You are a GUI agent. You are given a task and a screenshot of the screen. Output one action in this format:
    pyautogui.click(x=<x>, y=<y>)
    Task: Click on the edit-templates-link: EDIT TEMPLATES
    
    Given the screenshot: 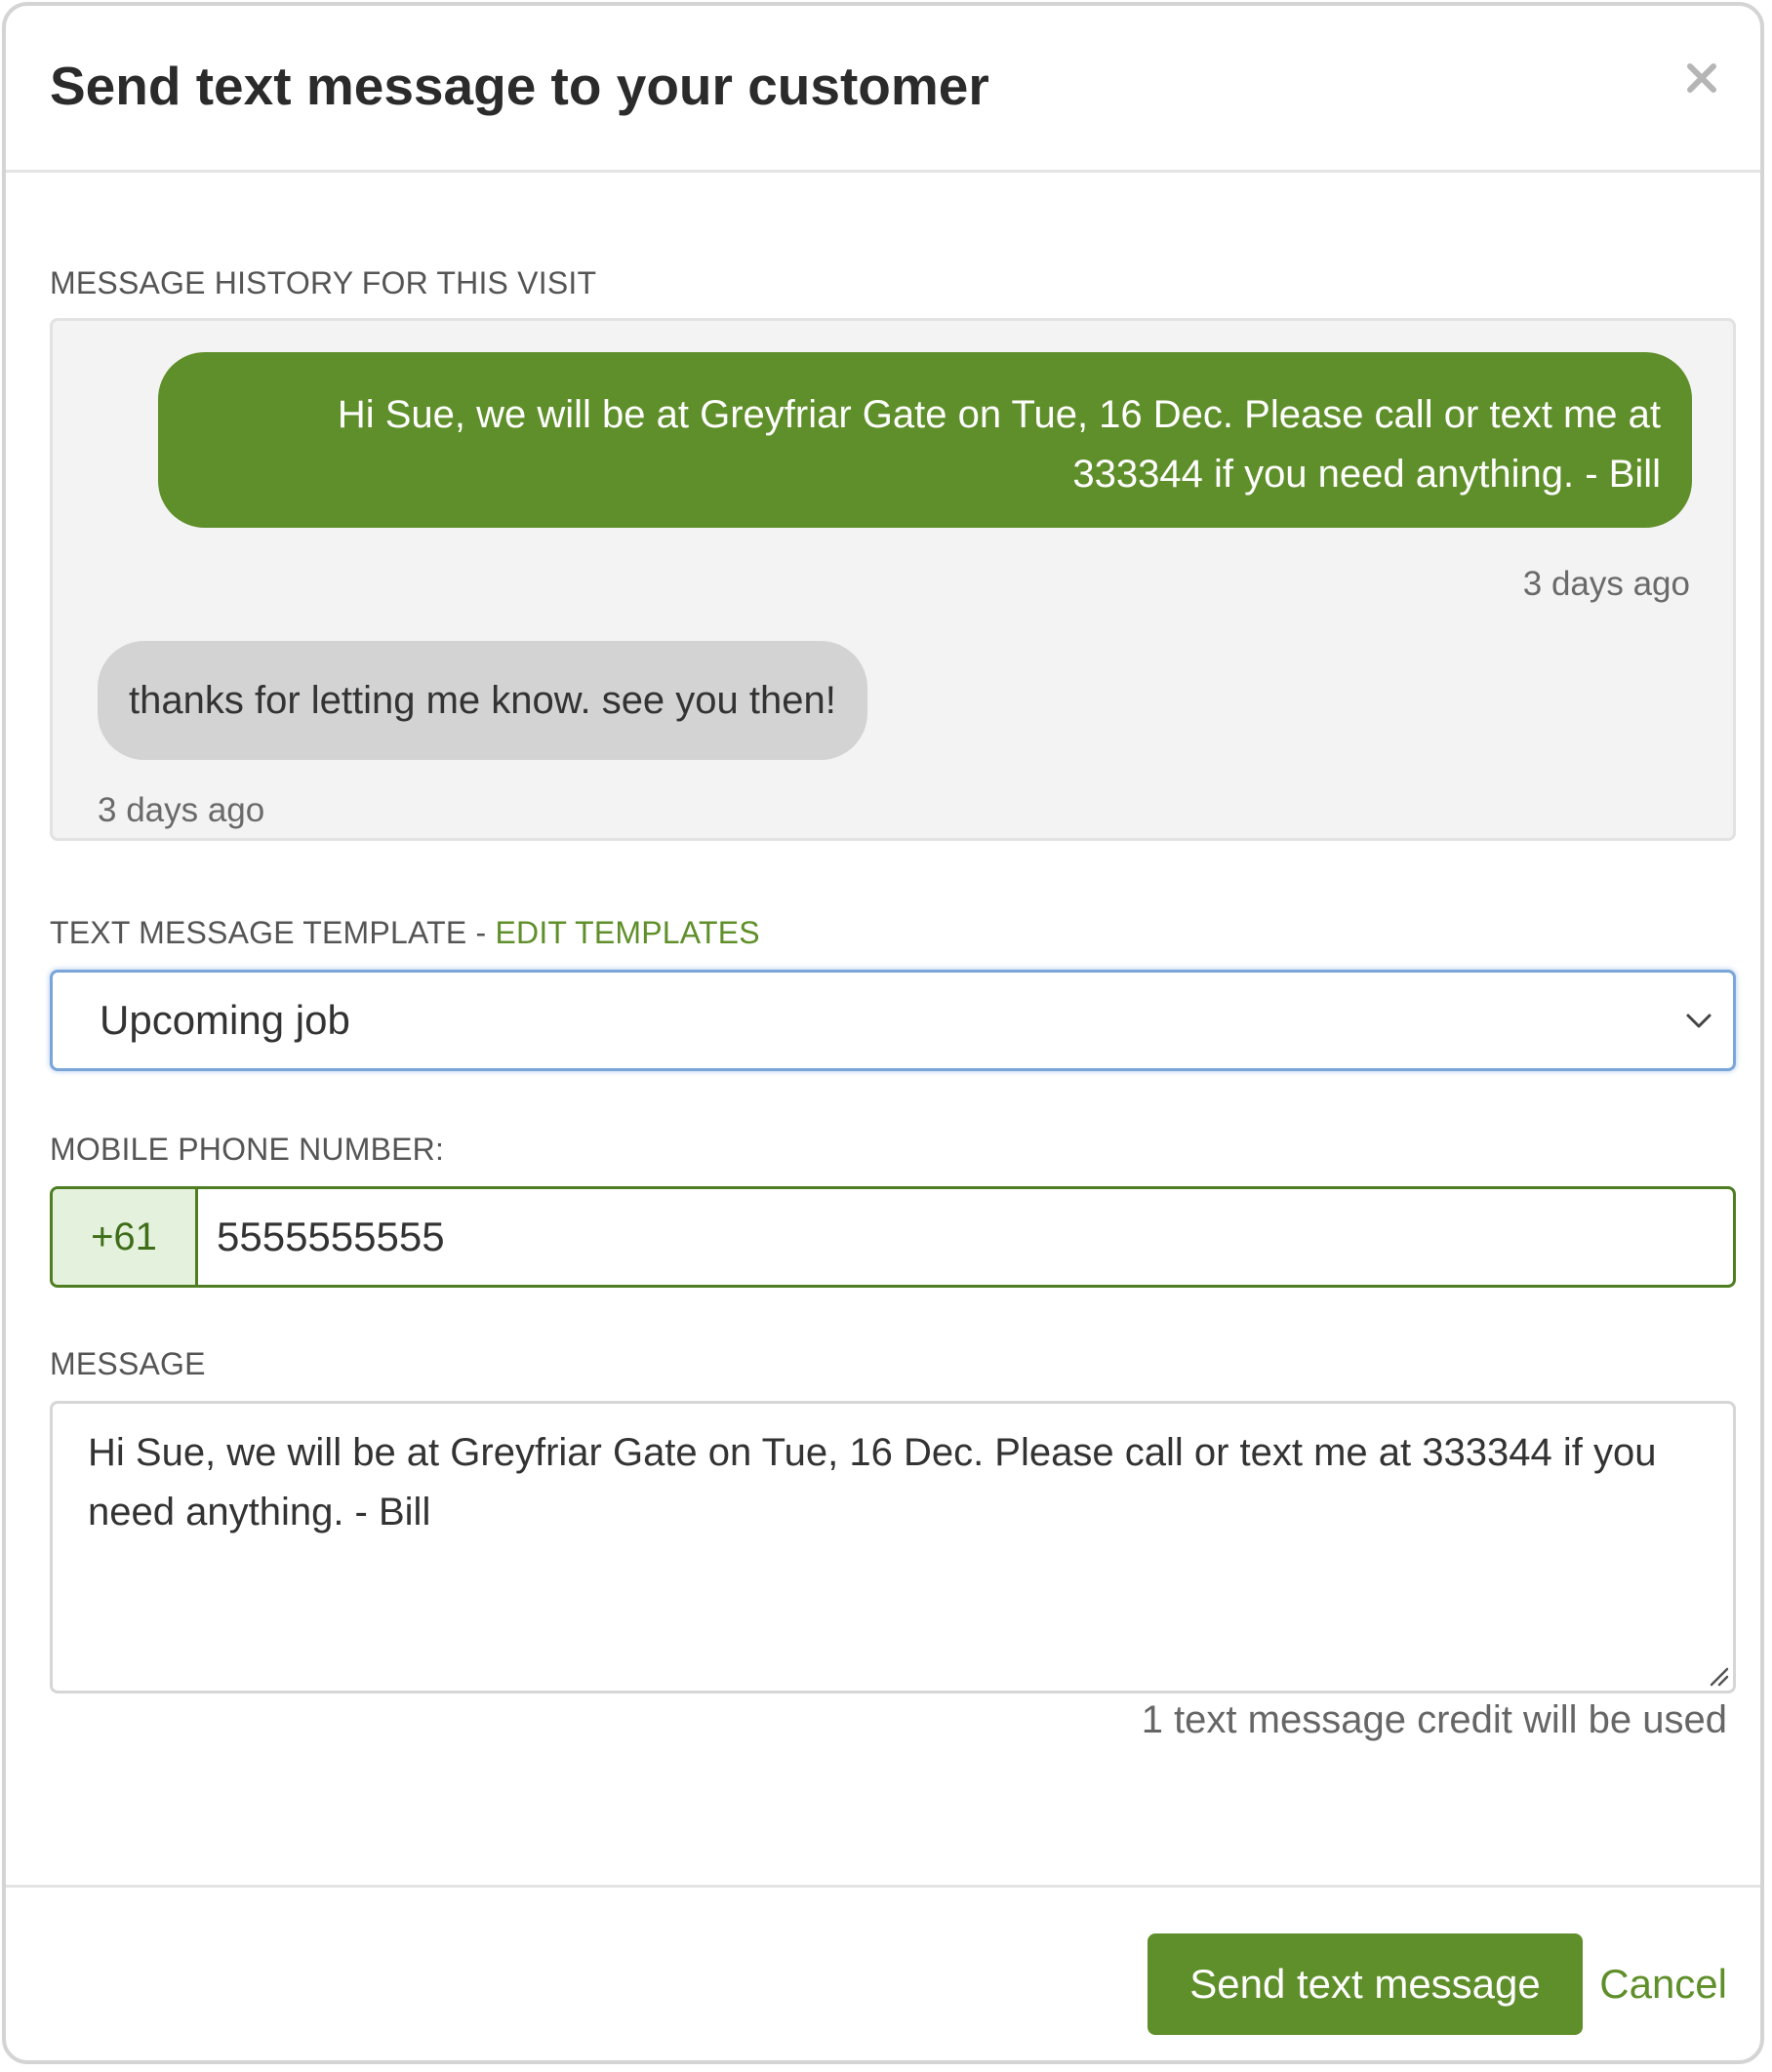 What is the action you would take?
    pyautogui.click(x=627, y=932)
    